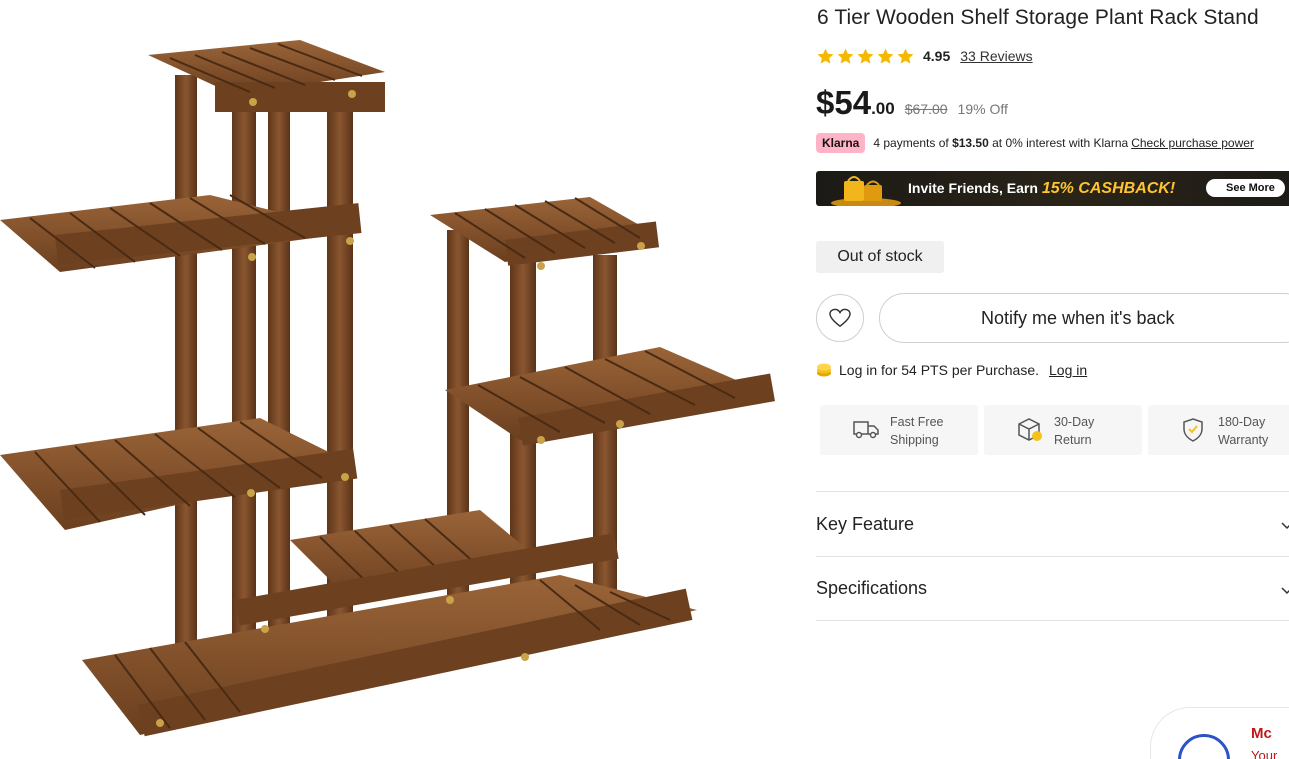 The image size is (1289, 759). What do you see at coordinates (844, 102) in the screenshot?
I see `price-dollars: $54` at bounding box center [844, 102].